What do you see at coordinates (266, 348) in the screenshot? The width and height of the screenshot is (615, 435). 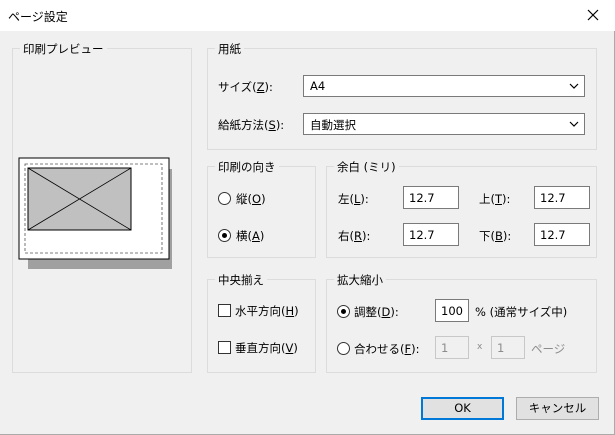 I see `center-vertical-label: 垂直方向(V)` at bounding box center [266, 348].